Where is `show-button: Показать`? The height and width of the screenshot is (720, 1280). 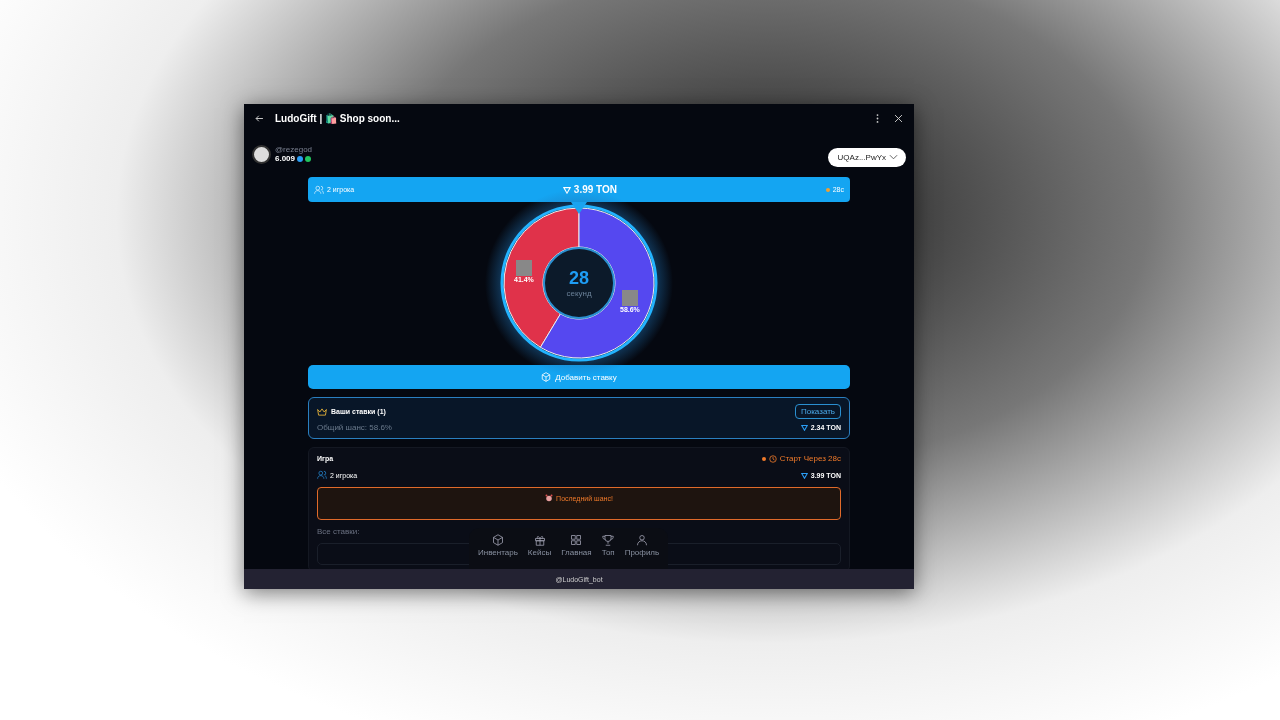 show-button: Показать is located at coordinates (818, 411).